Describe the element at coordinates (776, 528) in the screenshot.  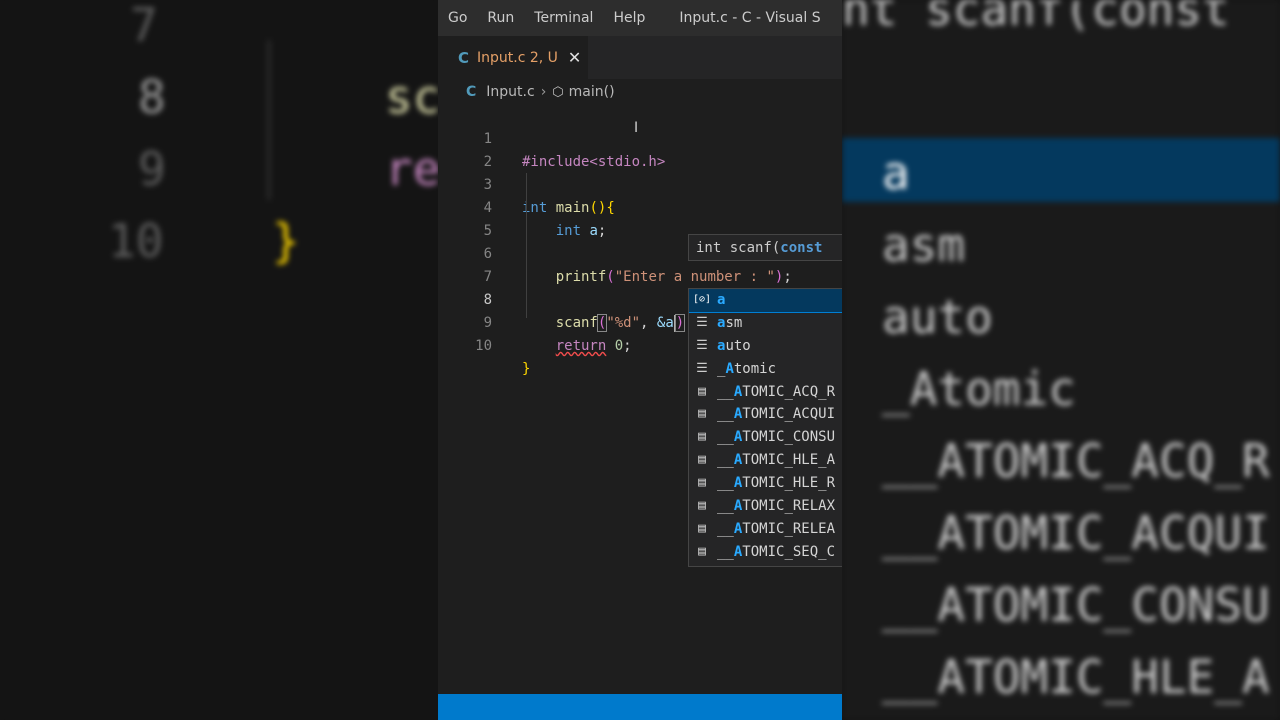
I see `suggestion-label: __ATOMIC_RELEA` at that location.